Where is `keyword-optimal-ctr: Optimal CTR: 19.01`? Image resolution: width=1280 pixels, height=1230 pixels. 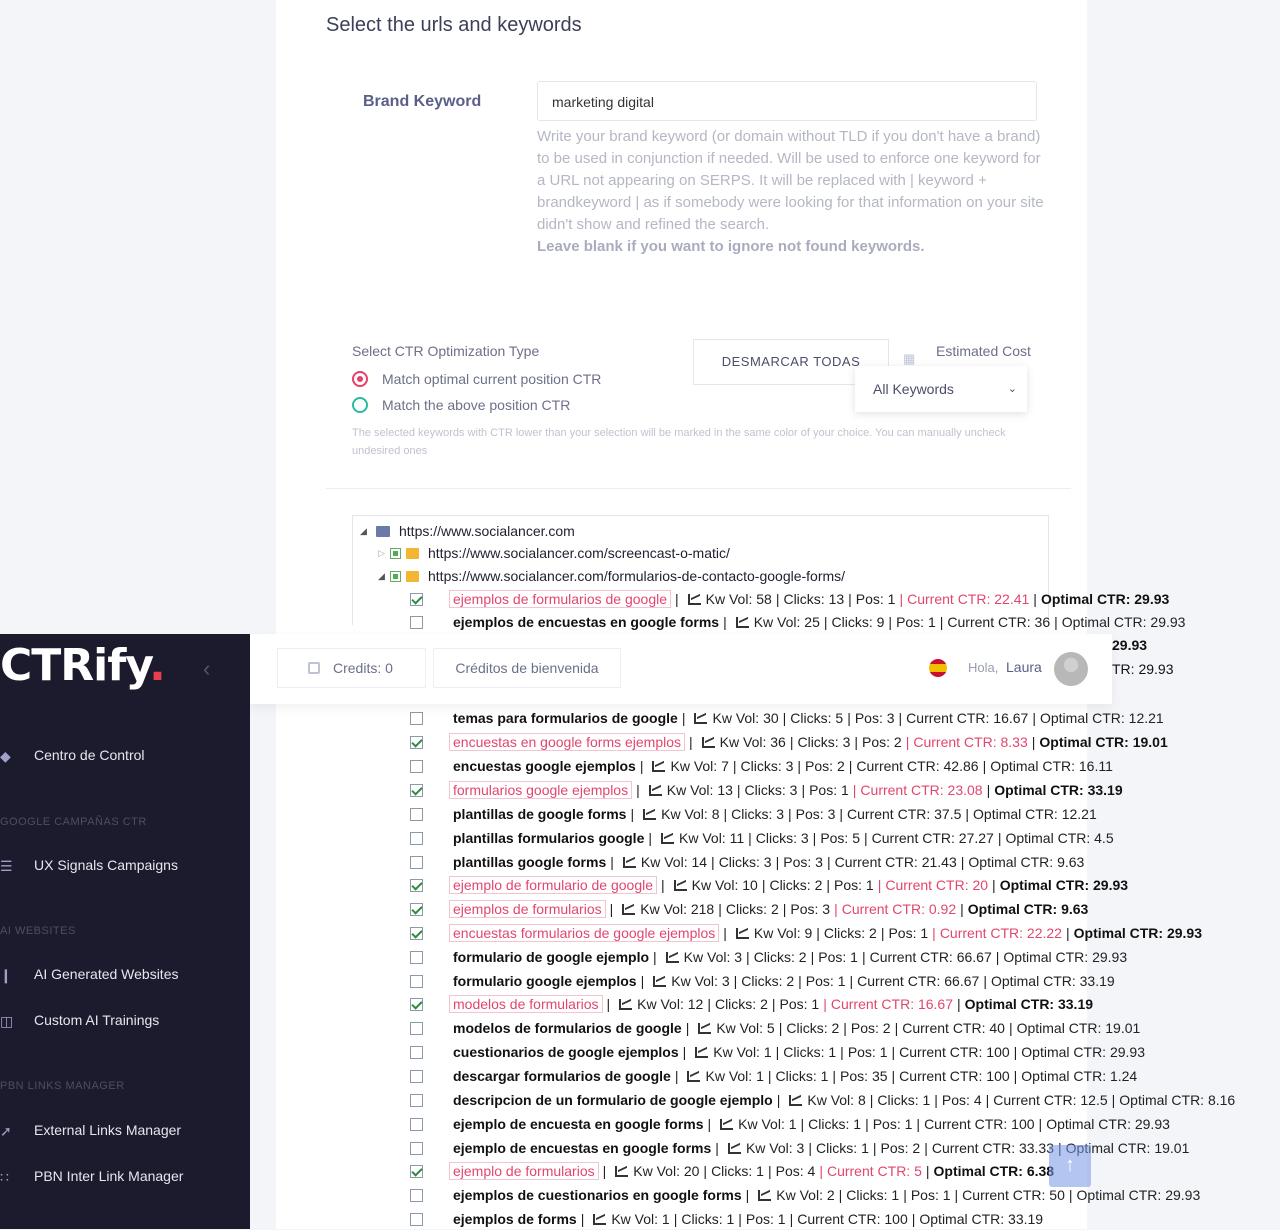 keyword-optimal-ctr: Optimal CTR: 19.01 is located at coordinates (1078, 1028).